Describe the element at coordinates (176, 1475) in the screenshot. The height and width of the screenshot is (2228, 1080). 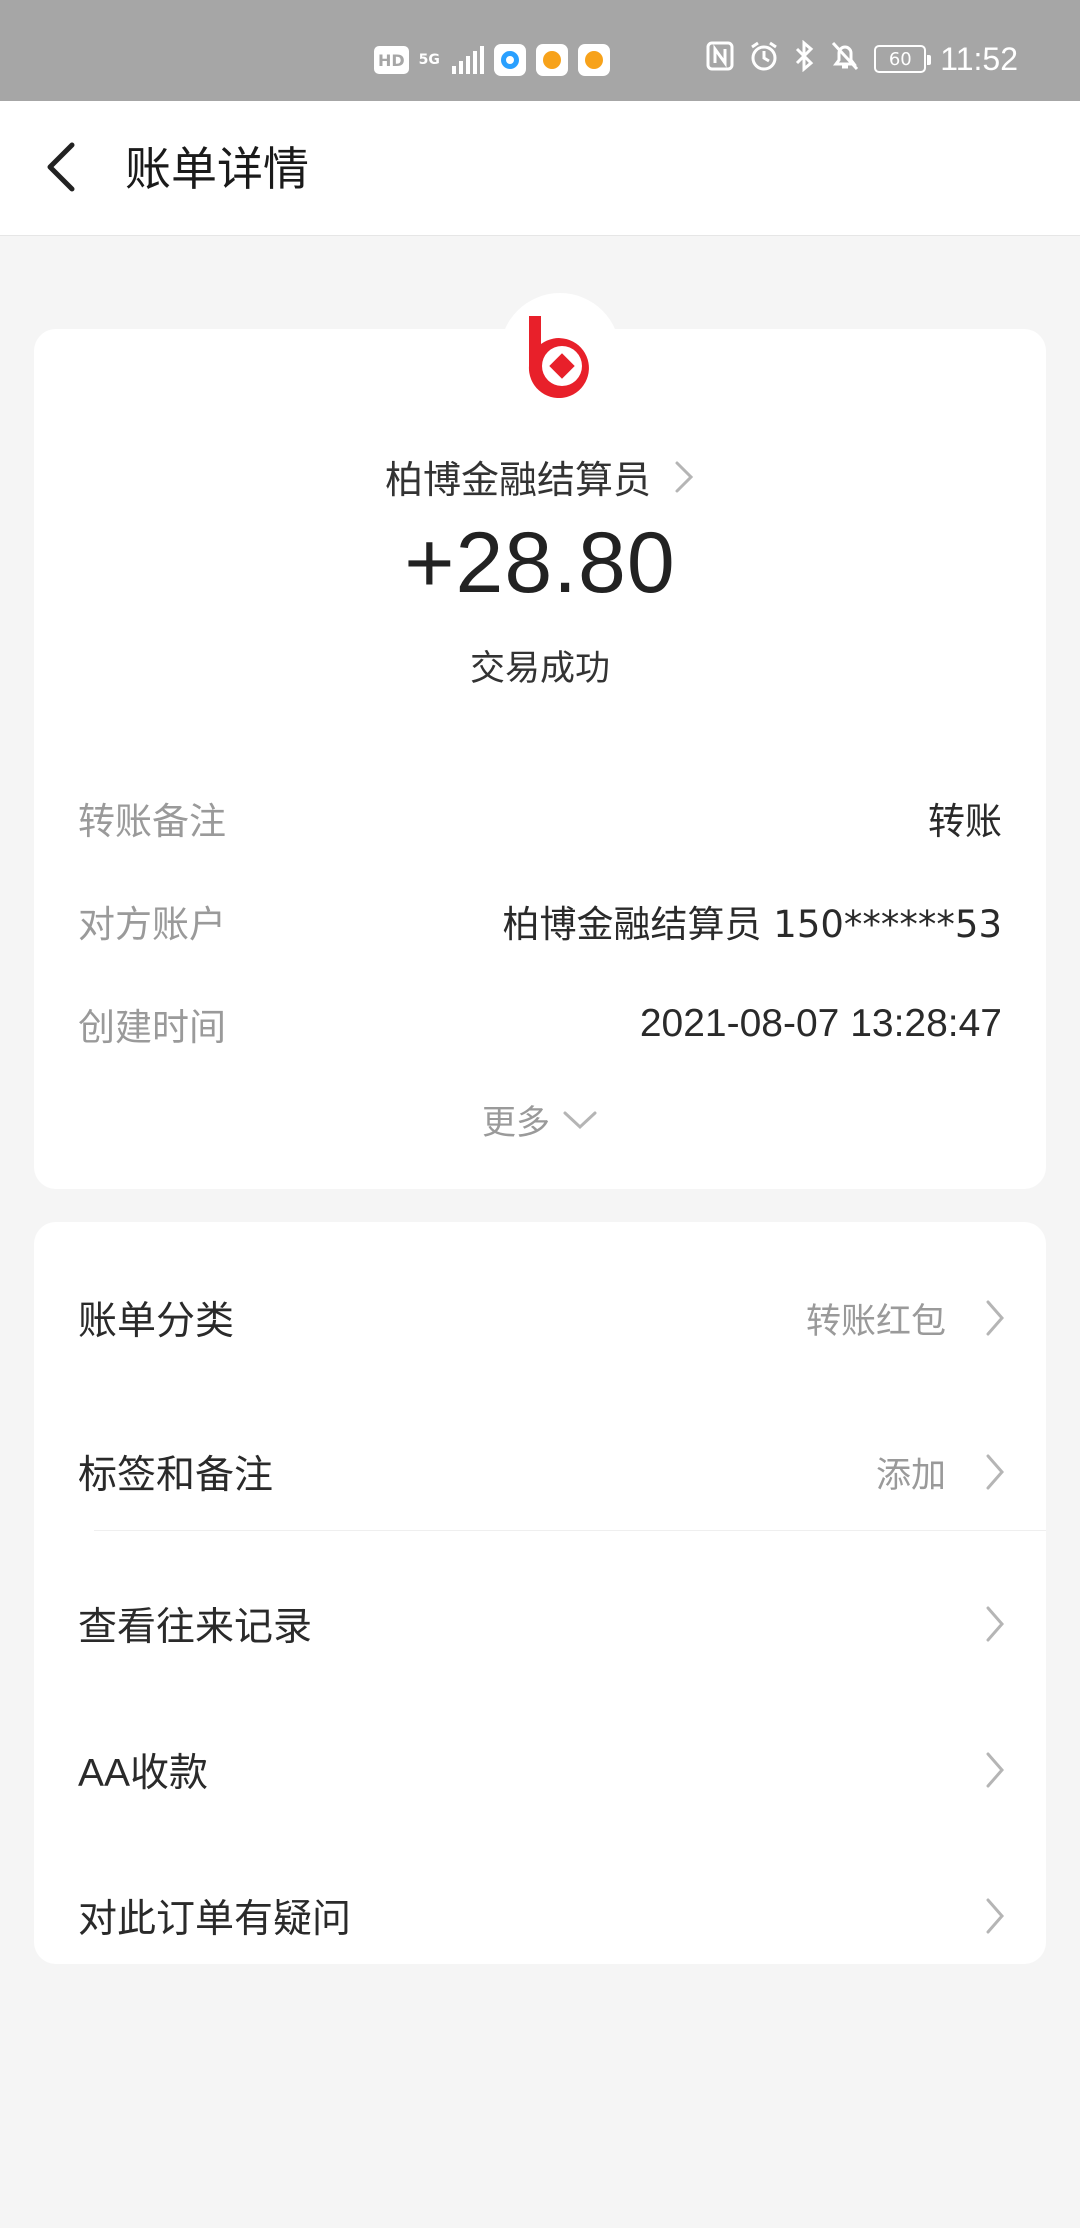
I see `menu-label: 标签和备注` at that location.